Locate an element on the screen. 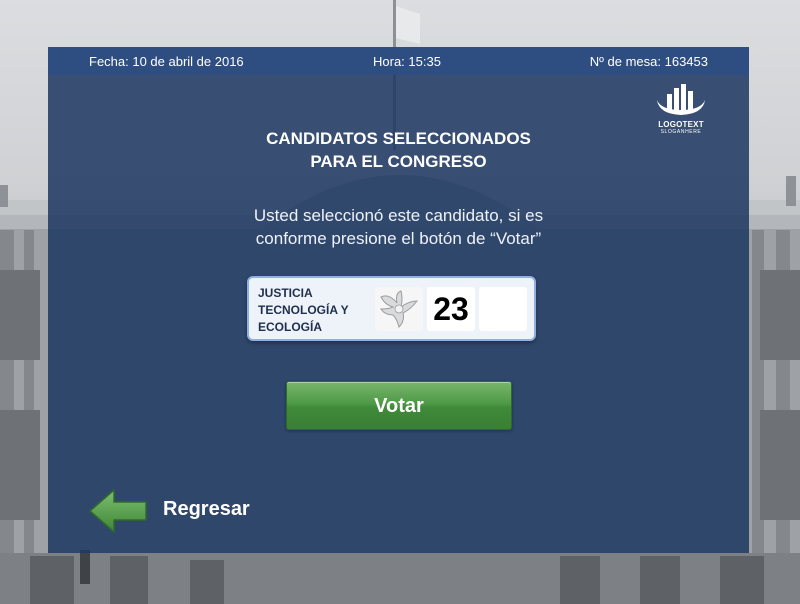  time-label: Hora: 15:35 is located at coordinates (407, 61).